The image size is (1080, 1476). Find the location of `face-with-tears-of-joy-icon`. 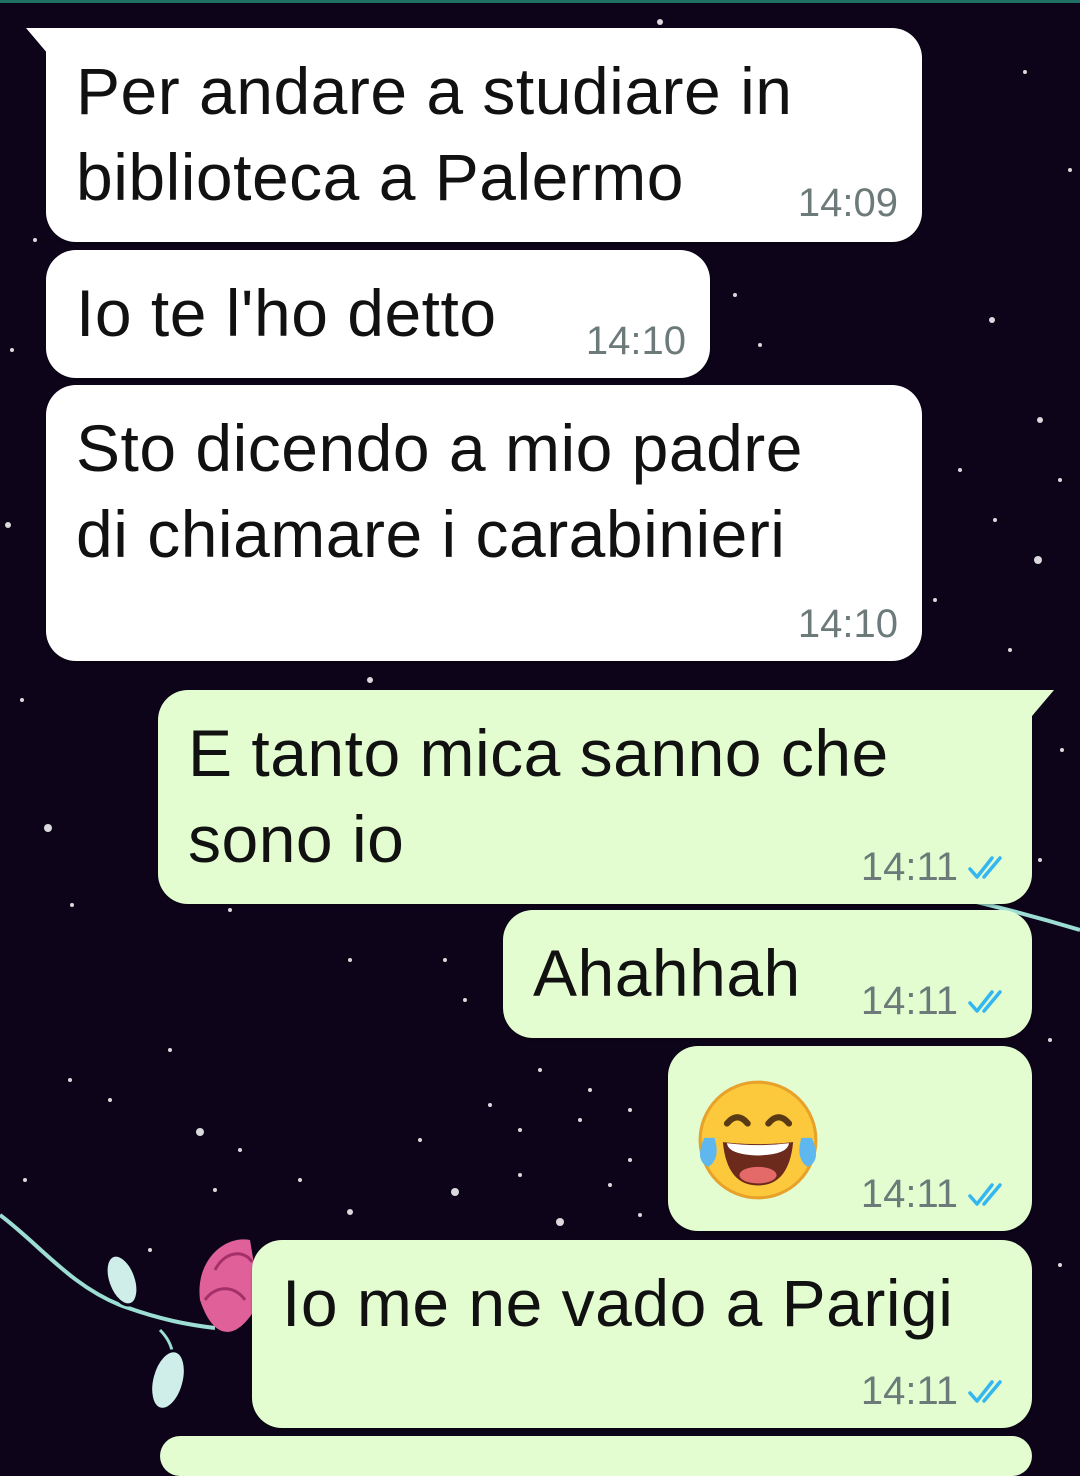

face-with-tears-of-joy-icon is located at coordinates (758, 1140).